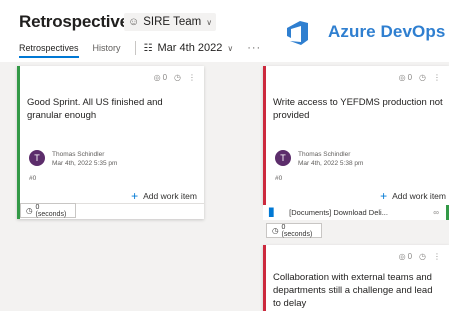  What do you see at coordinates (272, 212) in the screenshot?
I see `book-icon: ▊` at bounding box center [272, 212].